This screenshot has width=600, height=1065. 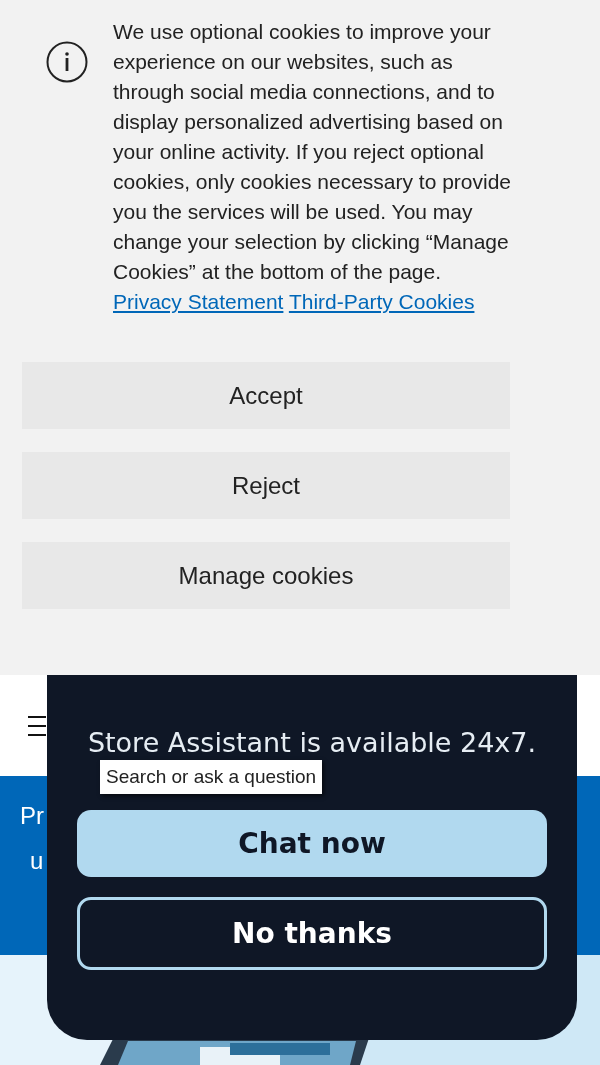 I want to click on menu-icon, so click(x=37, y=725).